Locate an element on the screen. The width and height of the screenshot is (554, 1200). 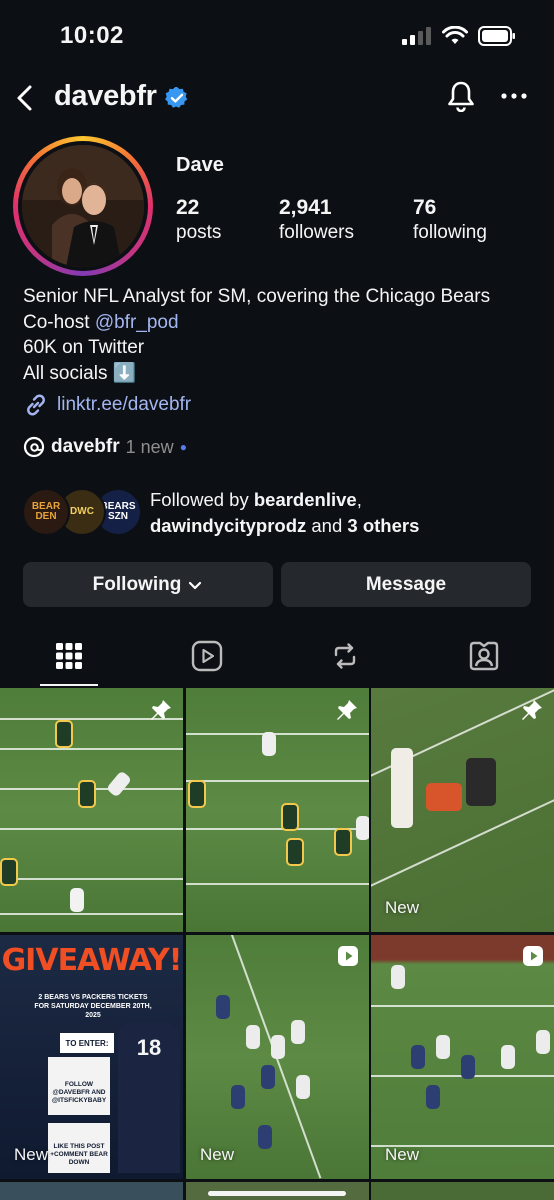
threads-badge: davebfr 1 new ● is located at coordinates (105, 447).